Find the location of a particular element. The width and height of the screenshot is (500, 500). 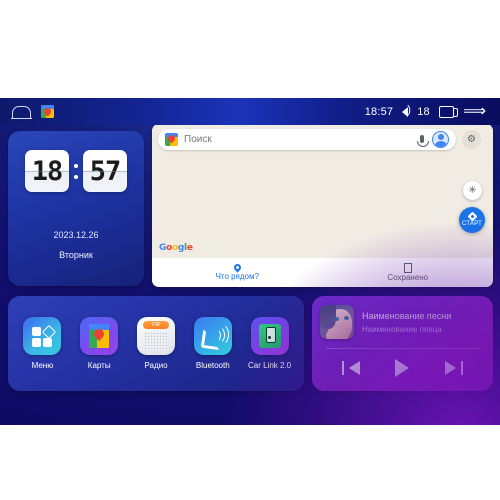

music-controls is located at coordinates (402, 363).